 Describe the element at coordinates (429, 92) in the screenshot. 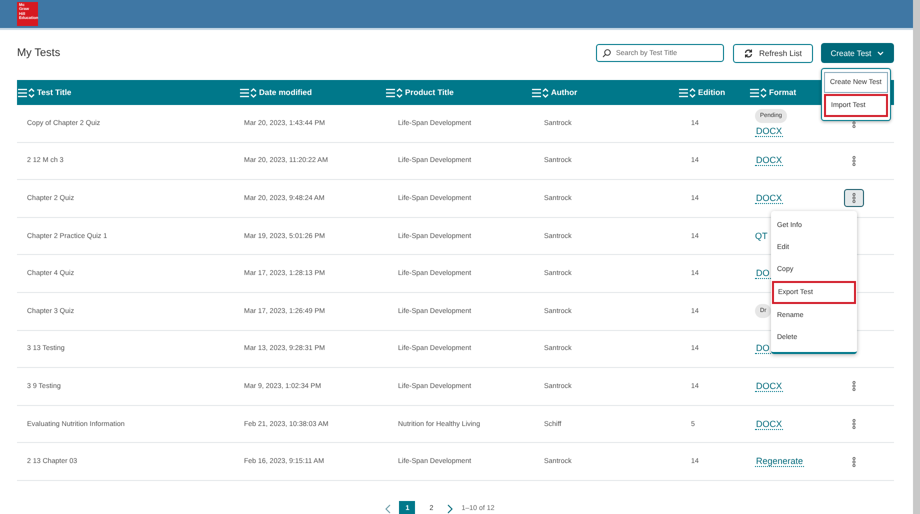

I see `column-header: Product Title` at that location.